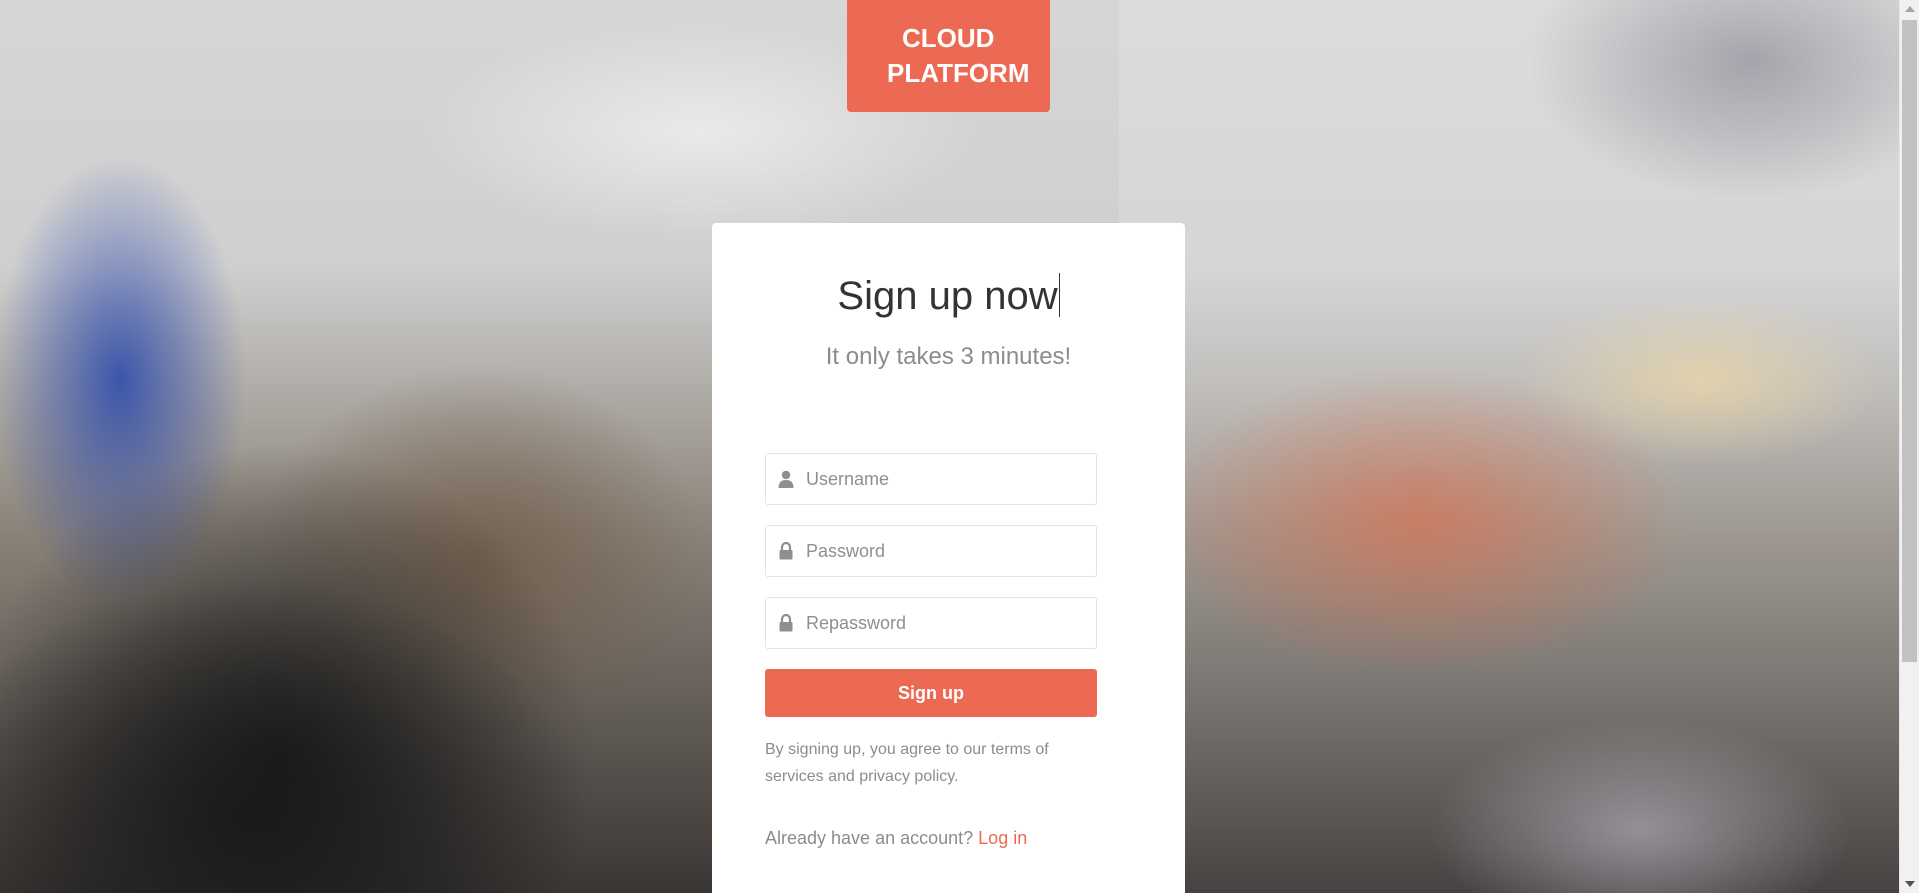  I want to click on login-prompt-text: Already have an account?, so click(869, 838).